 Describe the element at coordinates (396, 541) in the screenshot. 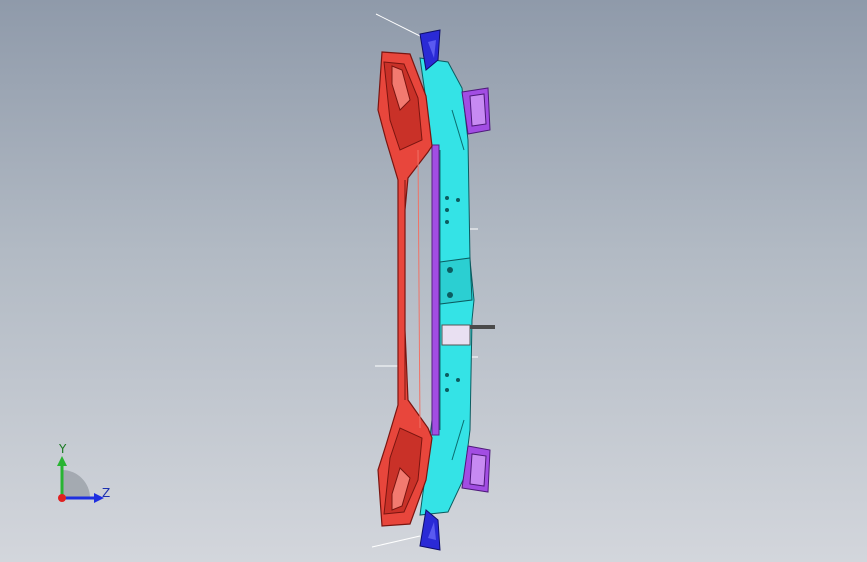

I see `leader-line-bottom` at that location.